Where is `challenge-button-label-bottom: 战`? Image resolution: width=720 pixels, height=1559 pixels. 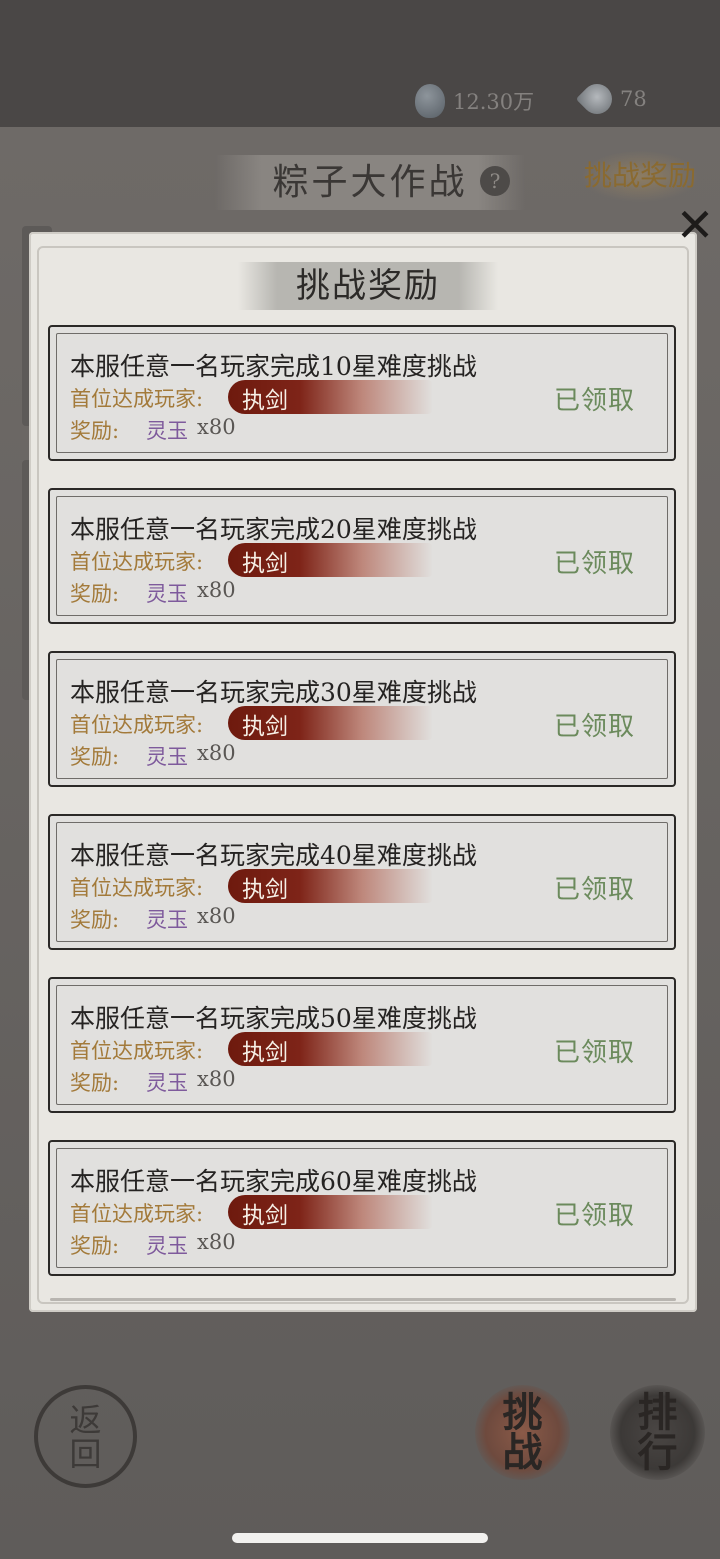
challenge-button-label-bottom: 战 is located at coordinates (522, 1452).